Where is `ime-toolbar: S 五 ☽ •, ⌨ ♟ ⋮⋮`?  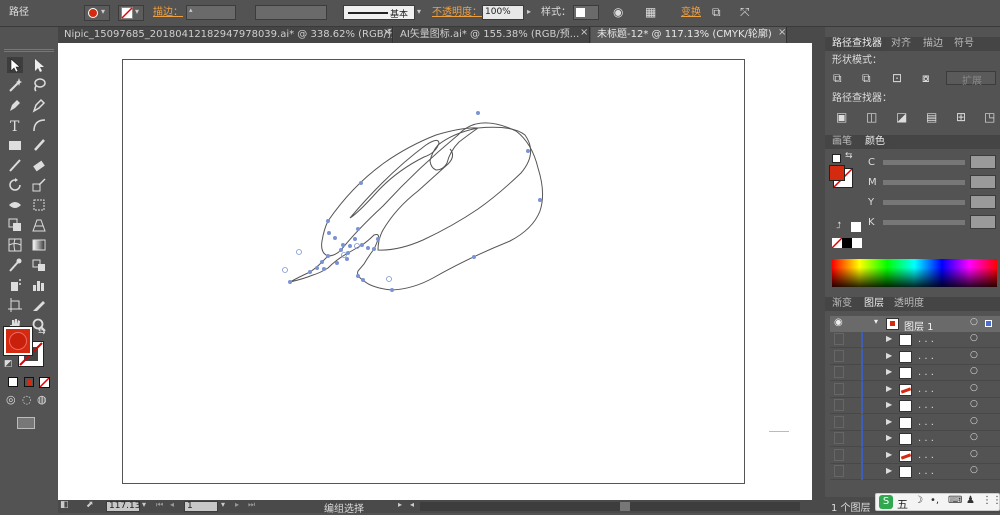
ime-toolbar: S 五 ☽ •, ⌨ ♟ ⋮⋮ is located at coordinates (937, 502).